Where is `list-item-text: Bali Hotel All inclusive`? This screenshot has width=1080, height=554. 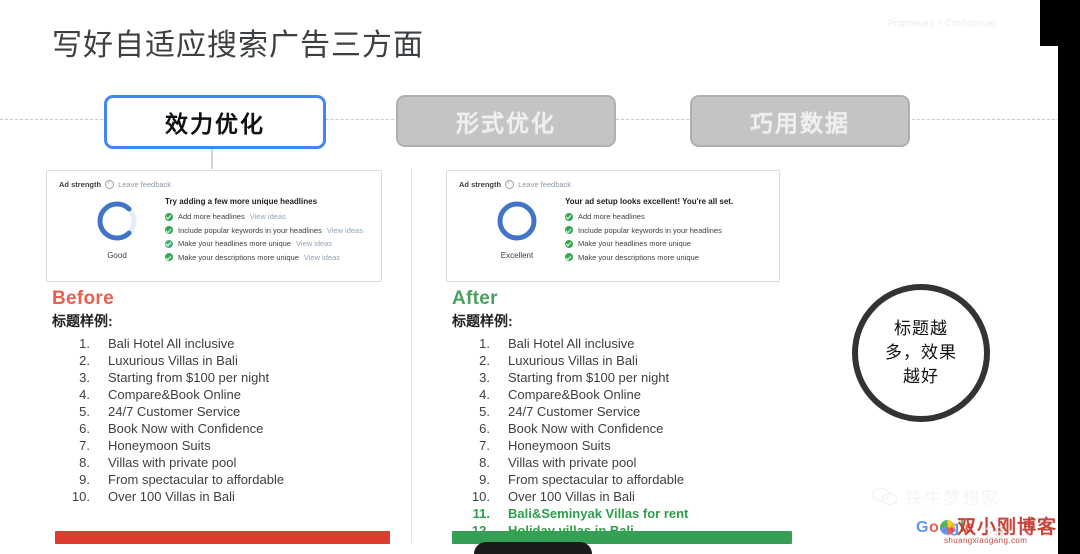 list-item-text: Bali Hotel All inclusive is located at coordinates (171, 343).